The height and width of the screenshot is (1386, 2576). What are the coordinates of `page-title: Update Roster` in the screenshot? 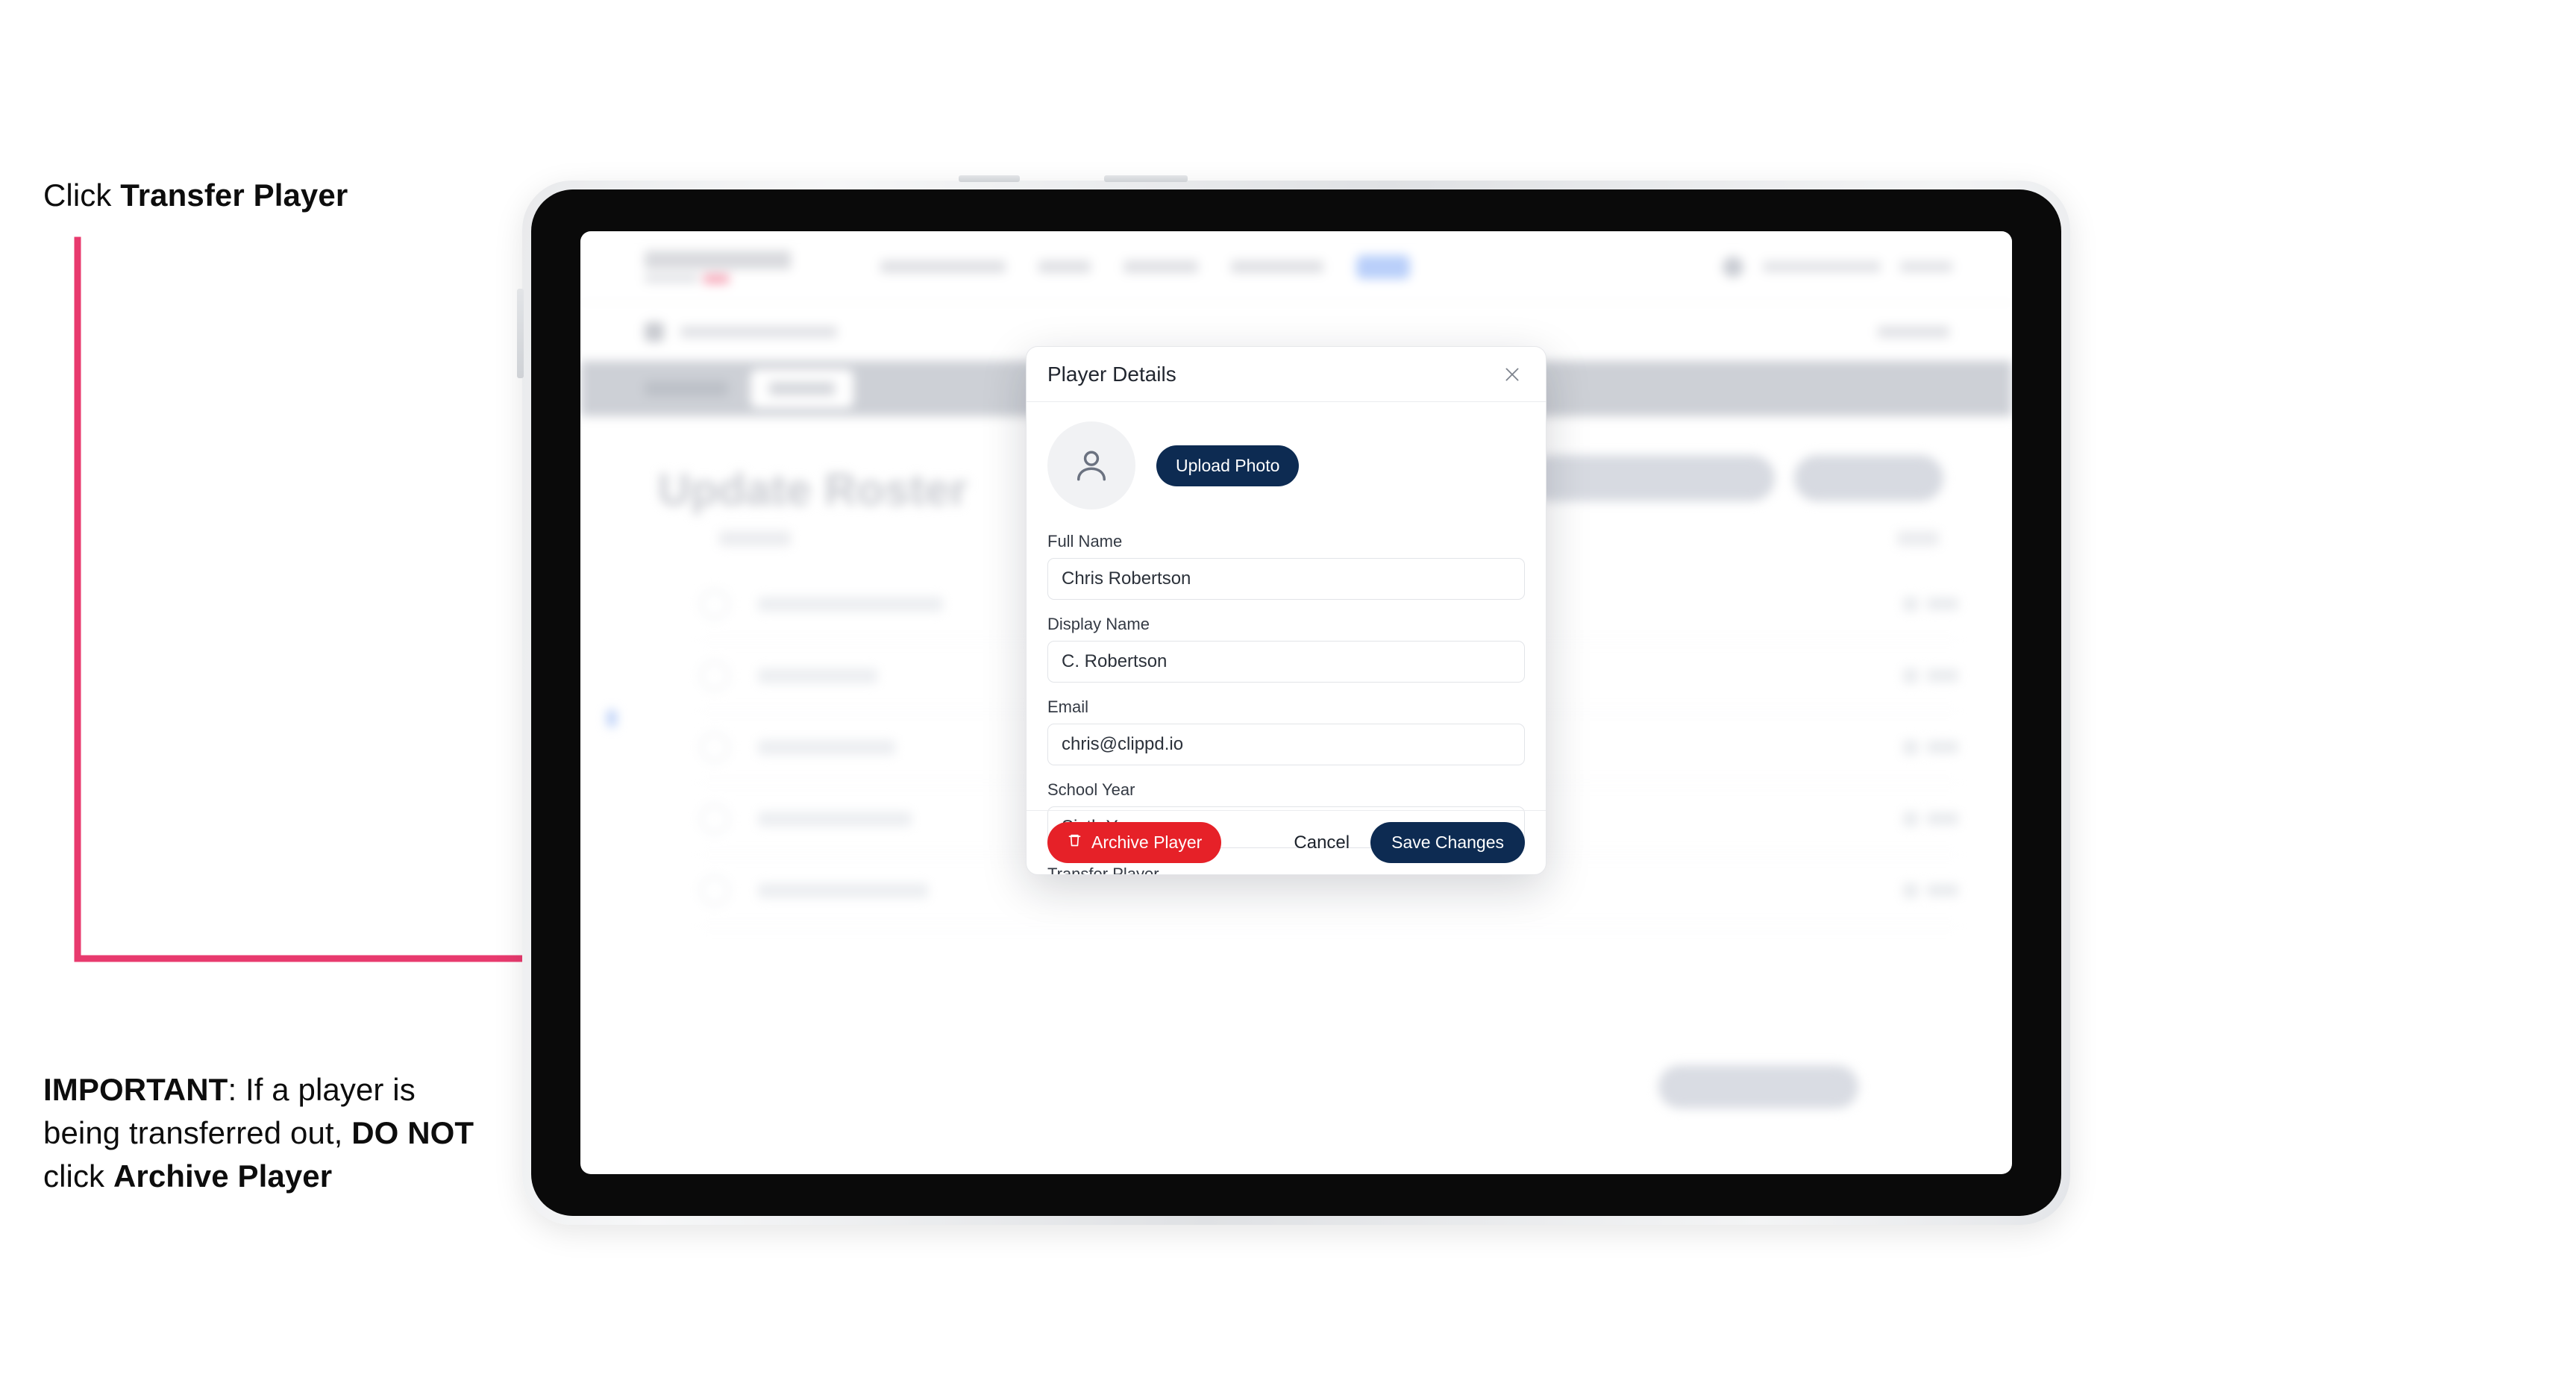 It's located at (813, 490).